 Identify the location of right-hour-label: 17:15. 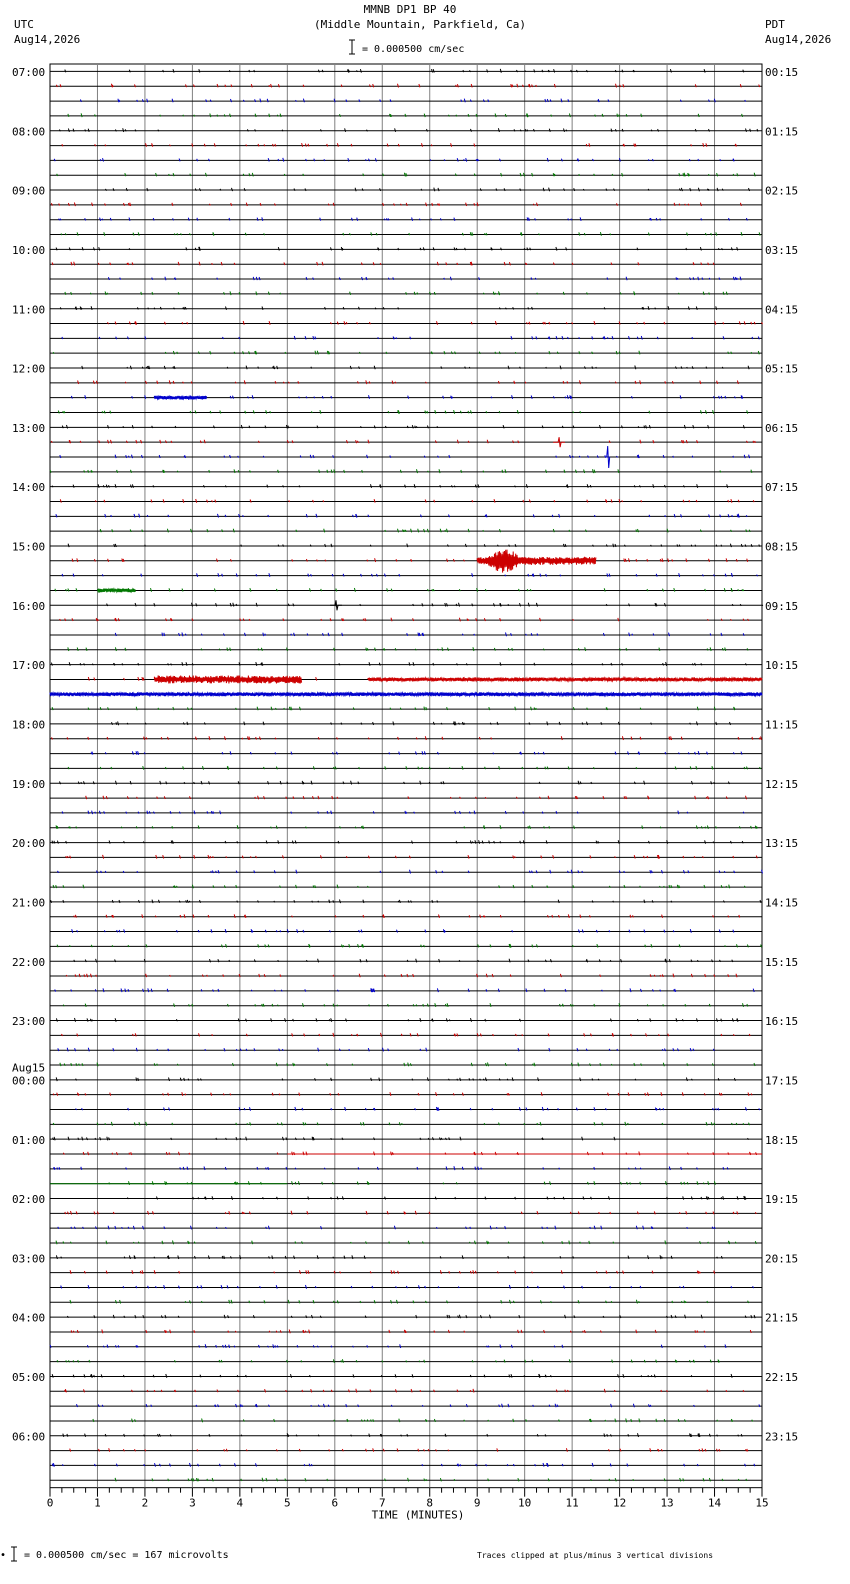
(781, 1080).